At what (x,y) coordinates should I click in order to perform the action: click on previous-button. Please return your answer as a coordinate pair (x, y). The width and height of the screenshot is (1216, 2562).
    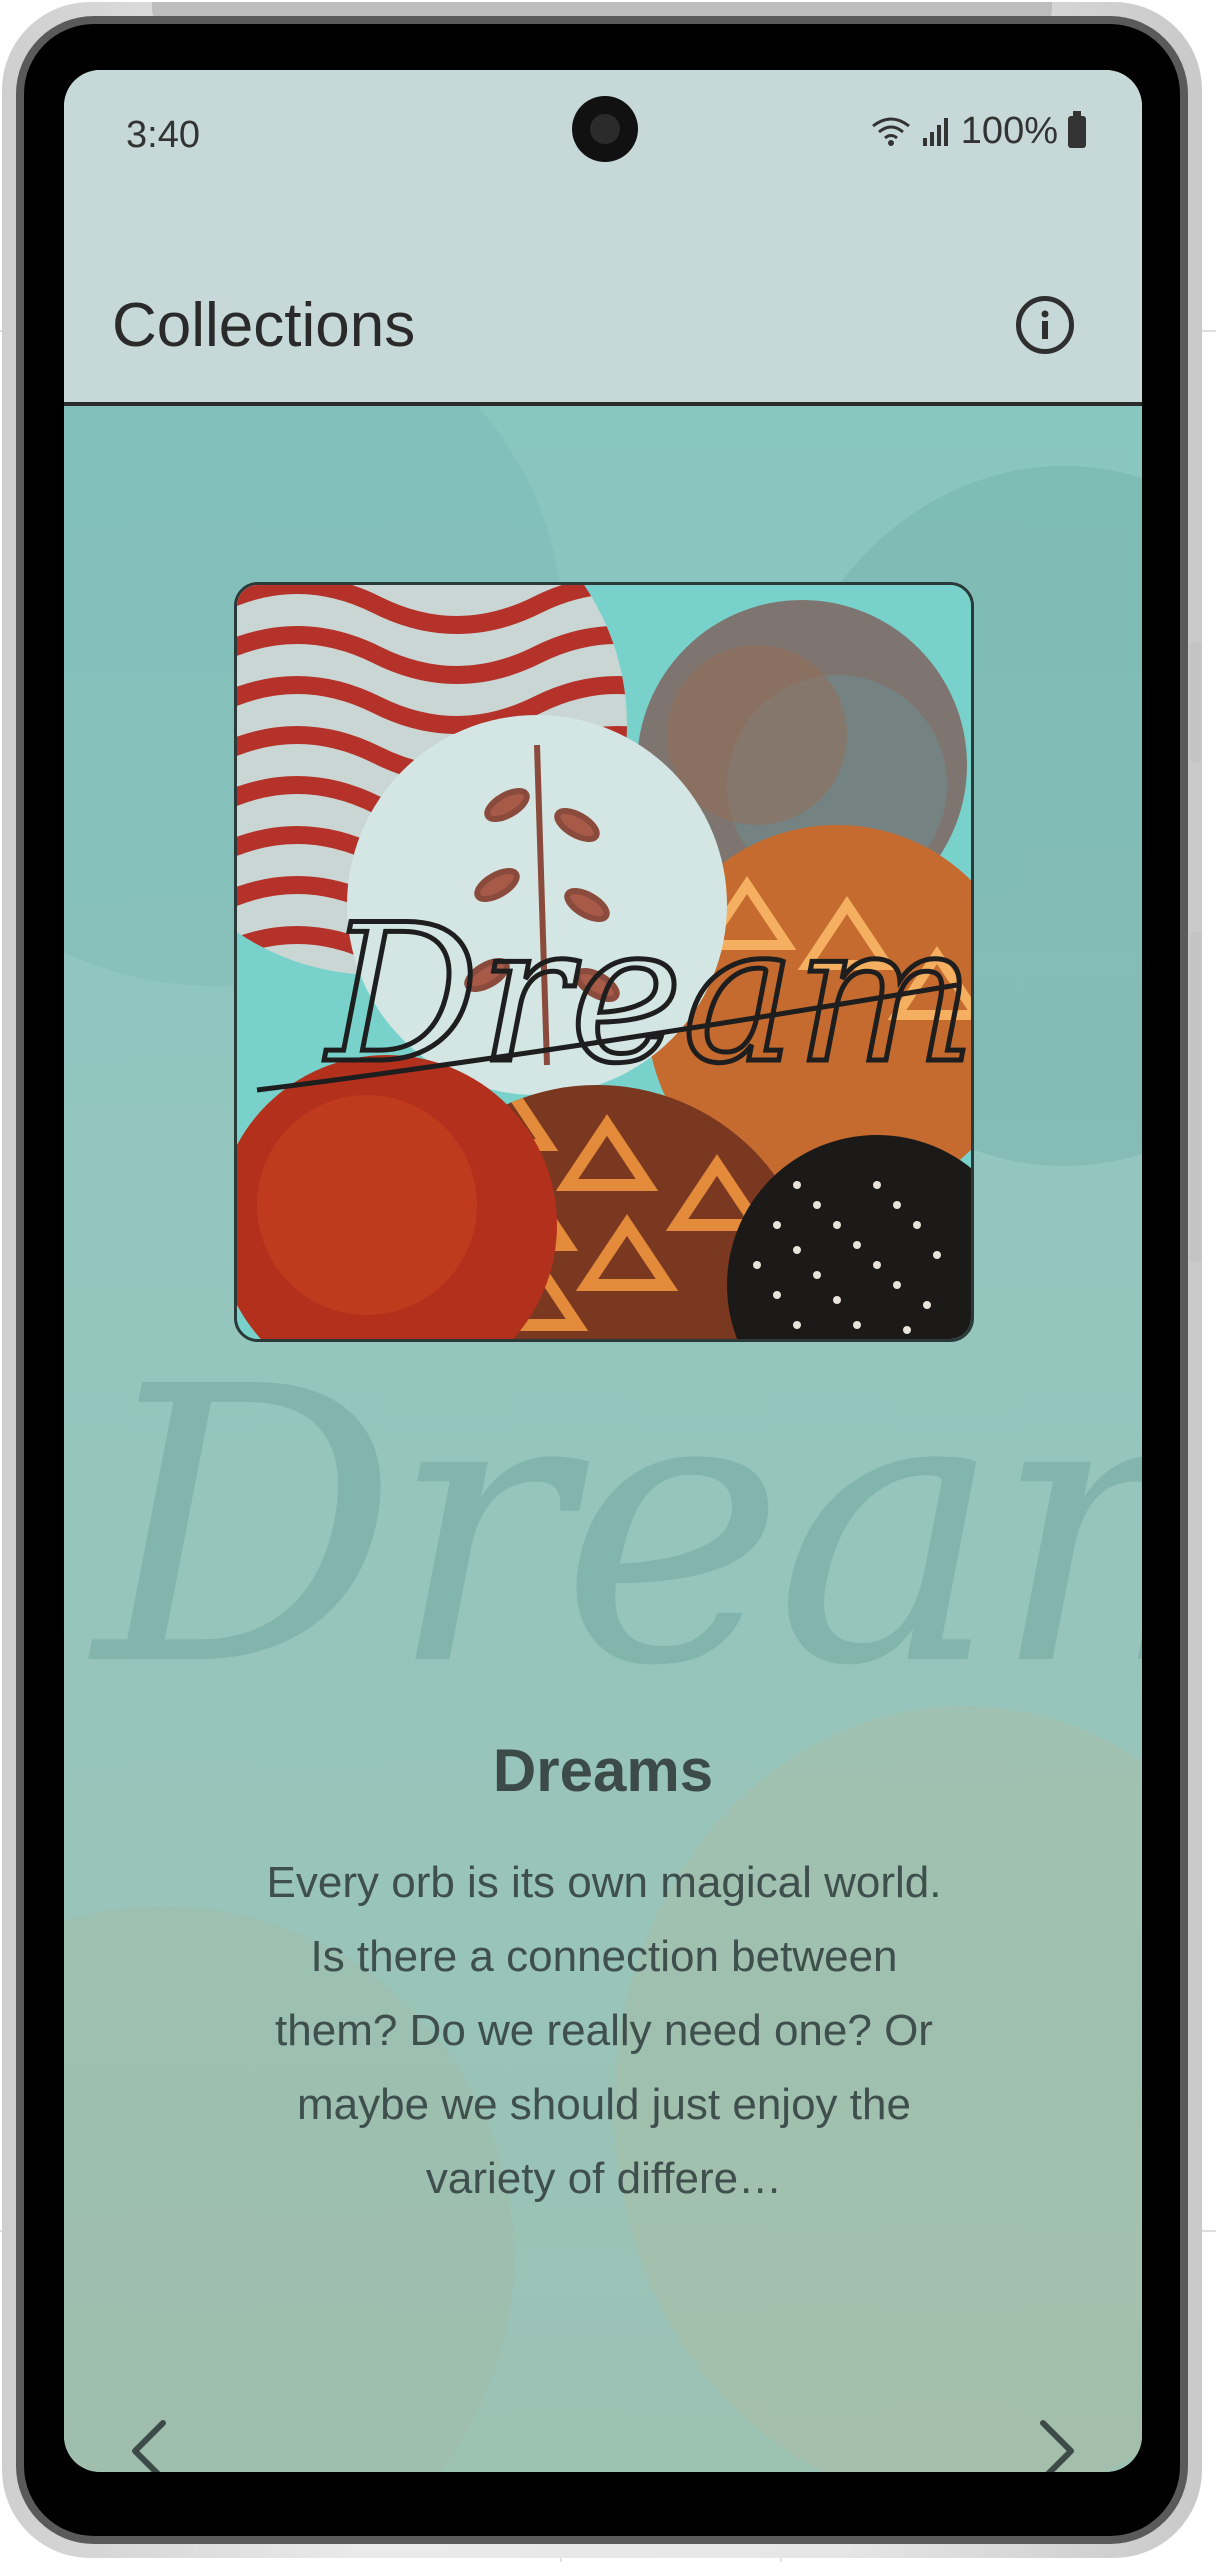
    Looking at the image, I should click on (149, 2439).